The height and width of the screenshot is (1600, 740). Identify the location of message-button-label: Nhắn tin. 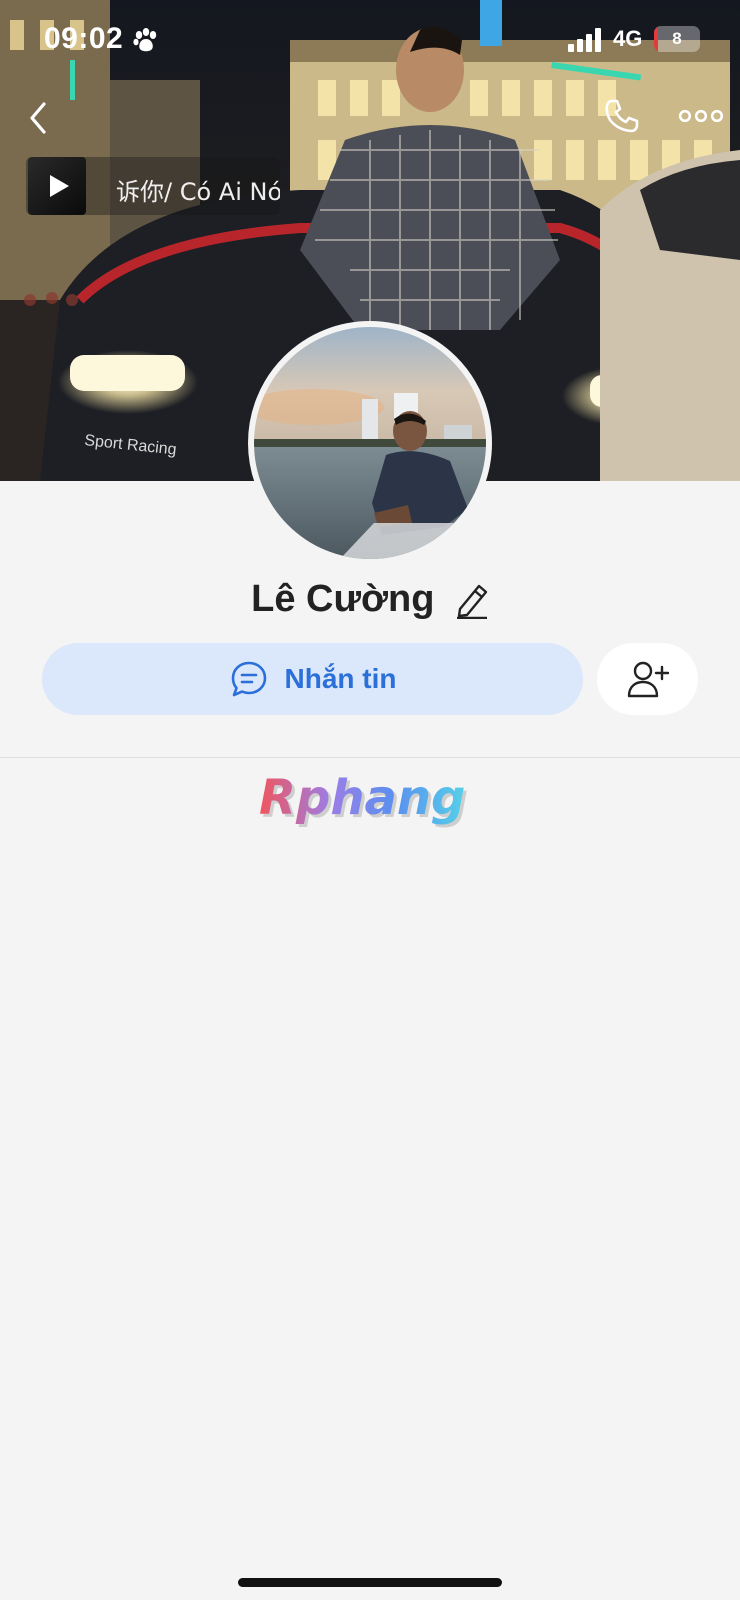
(340, 678).